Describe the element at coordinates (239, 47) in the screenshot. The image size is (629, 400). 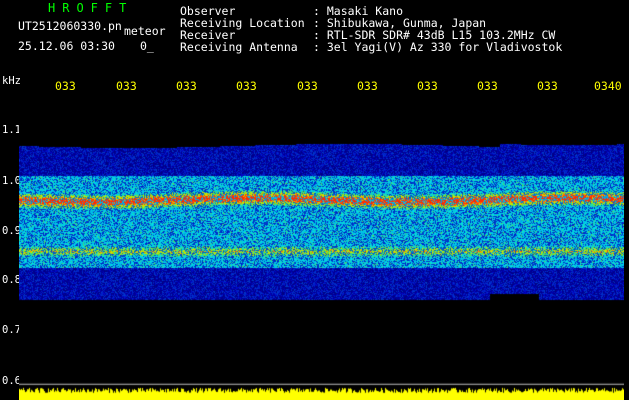
I see `antenna-key: Receiving Antenna` at that location.